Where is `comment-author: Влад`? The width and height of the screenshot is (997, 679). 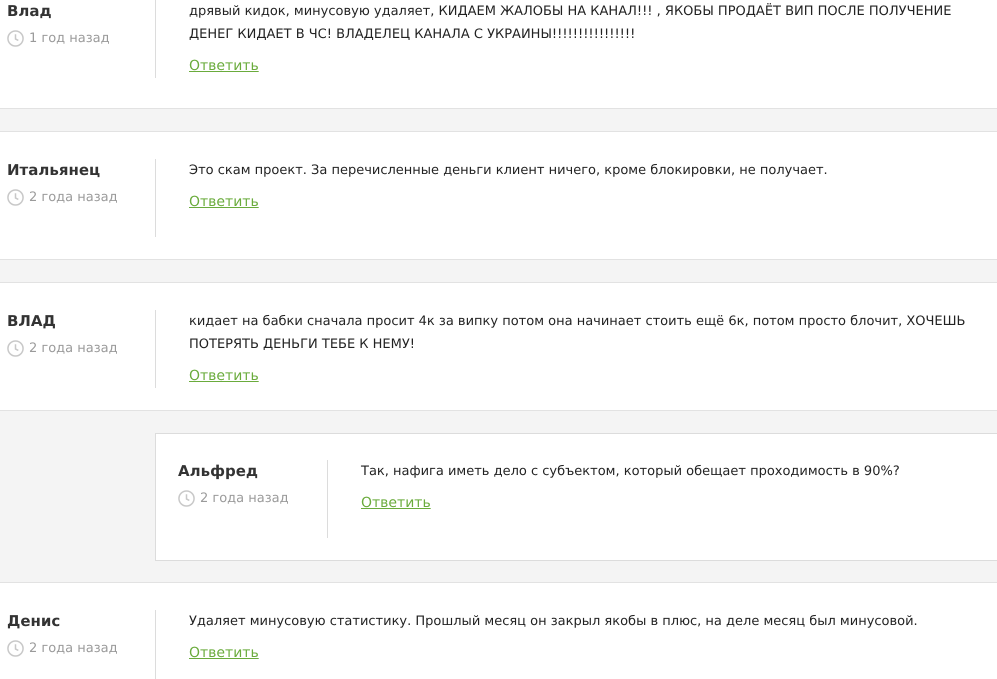
comment-author: Влад is located at coordinates (30, 11).